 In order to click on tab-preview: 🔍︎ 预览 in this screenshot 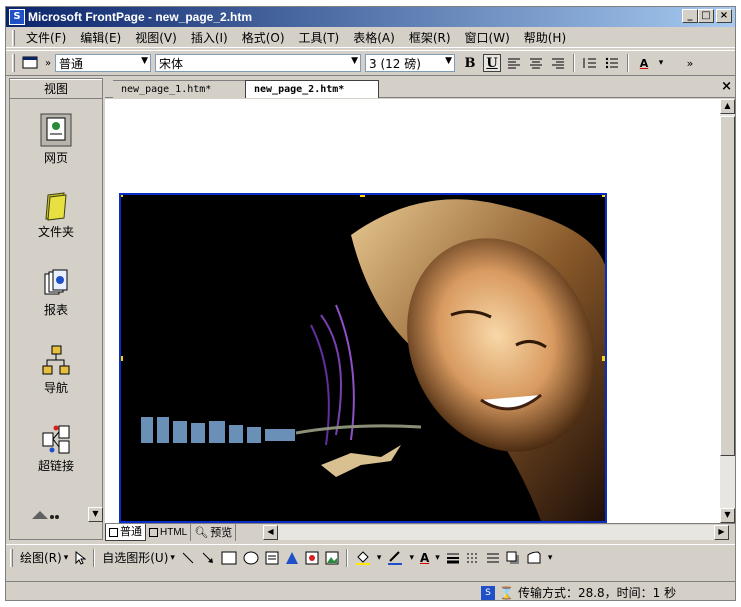, I will do `click(214, 532)`.